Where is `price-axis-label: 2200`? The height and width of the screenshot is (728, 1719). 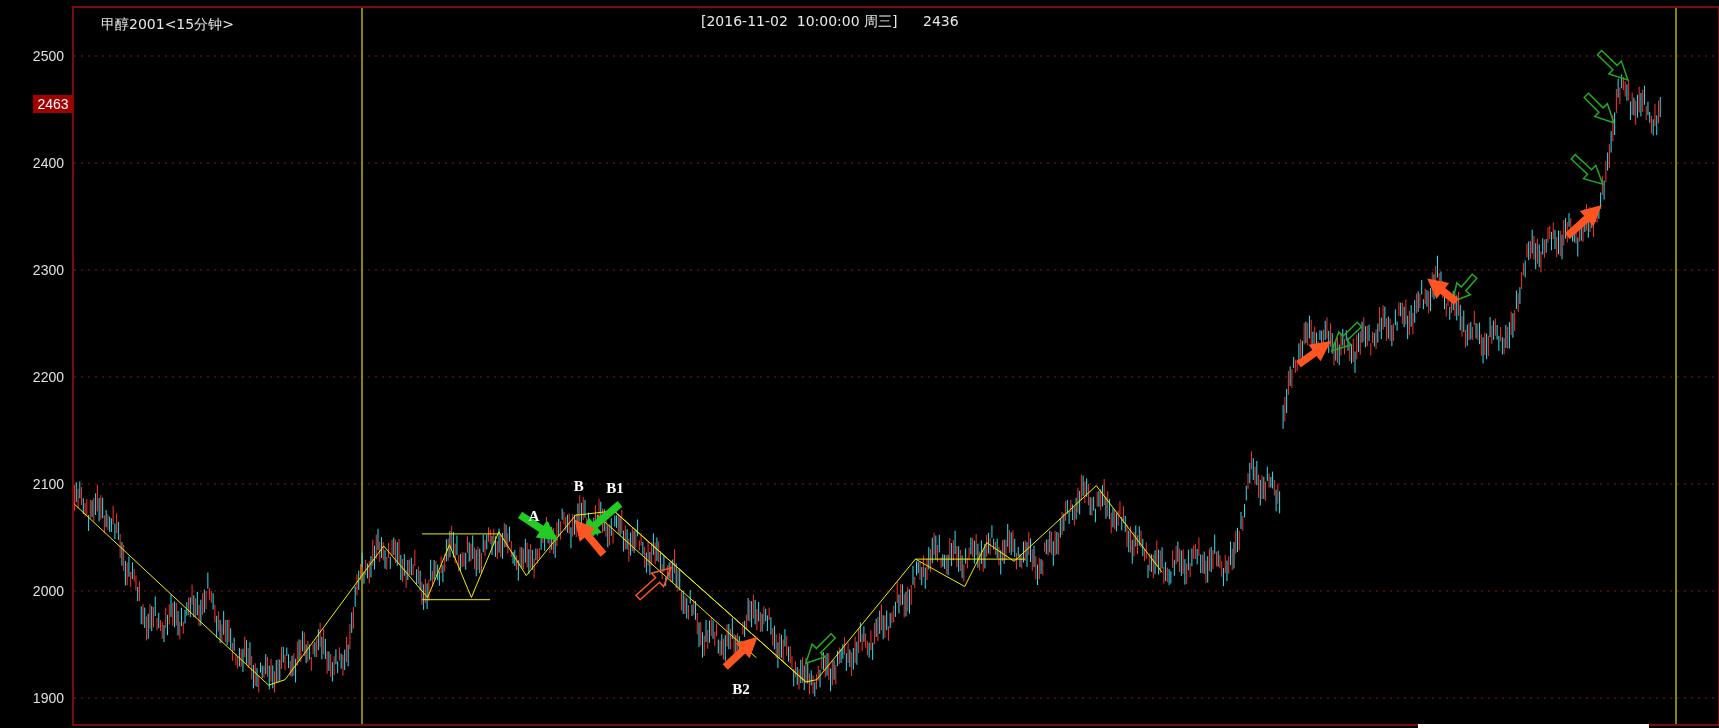 price-axis-label: 2200 is located at coordinates (48, 377).